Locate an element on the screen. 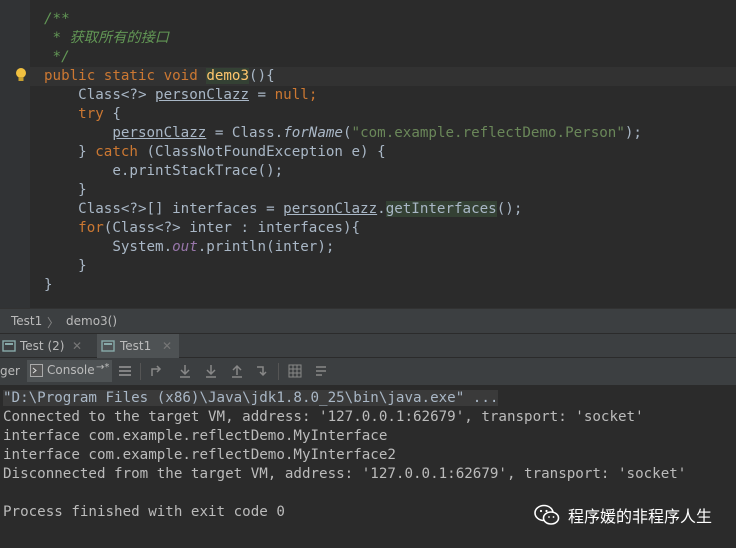  code-line: try { is located at coordinates (82, 114).